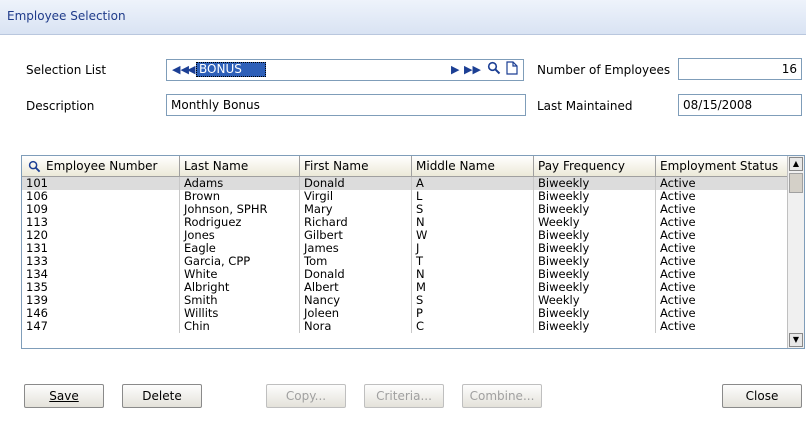 This screenshot has width=806, height=422. I want to click on column-header-last-name: Last Name, so click(240, 166).